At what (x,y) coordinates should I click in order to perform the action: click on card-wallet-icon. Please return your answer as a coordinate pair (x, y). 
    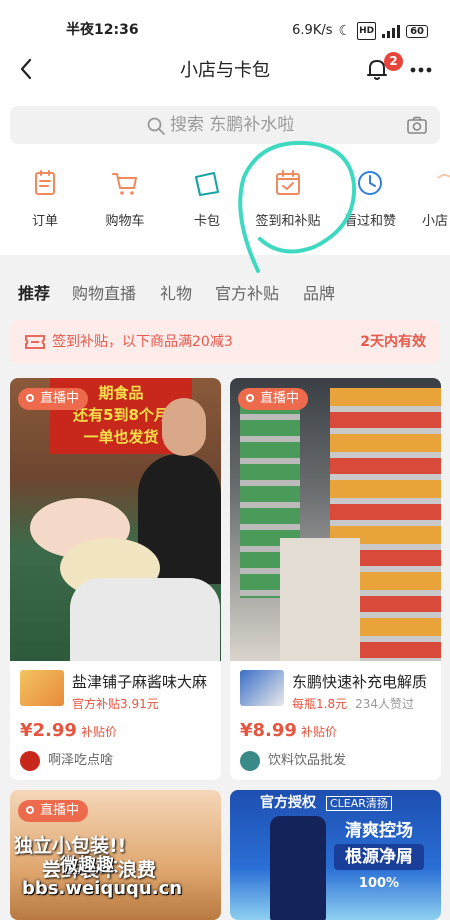
    Looking at the image, I should click on (207, 184).